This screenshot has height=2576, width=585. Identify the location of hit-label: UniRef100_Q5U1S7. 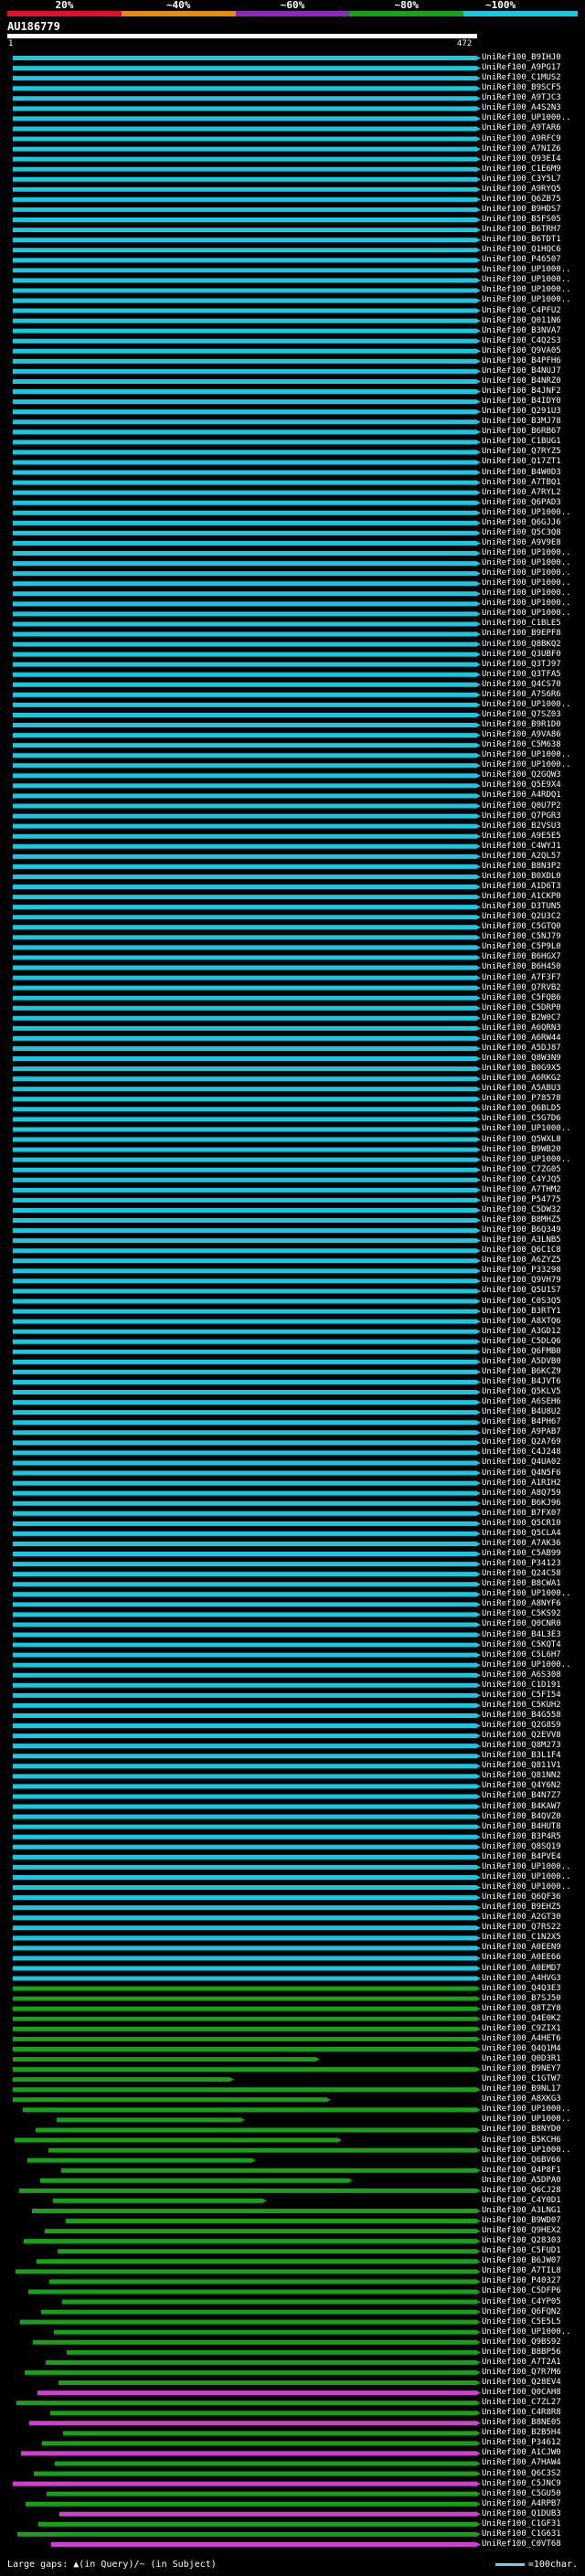
(521, 1291).